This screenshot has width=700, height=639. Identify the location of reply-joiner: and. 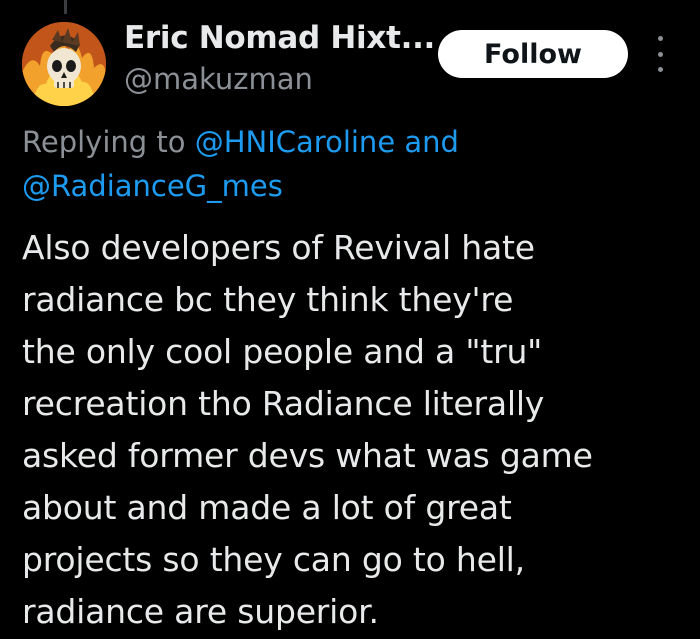
(427, 142).